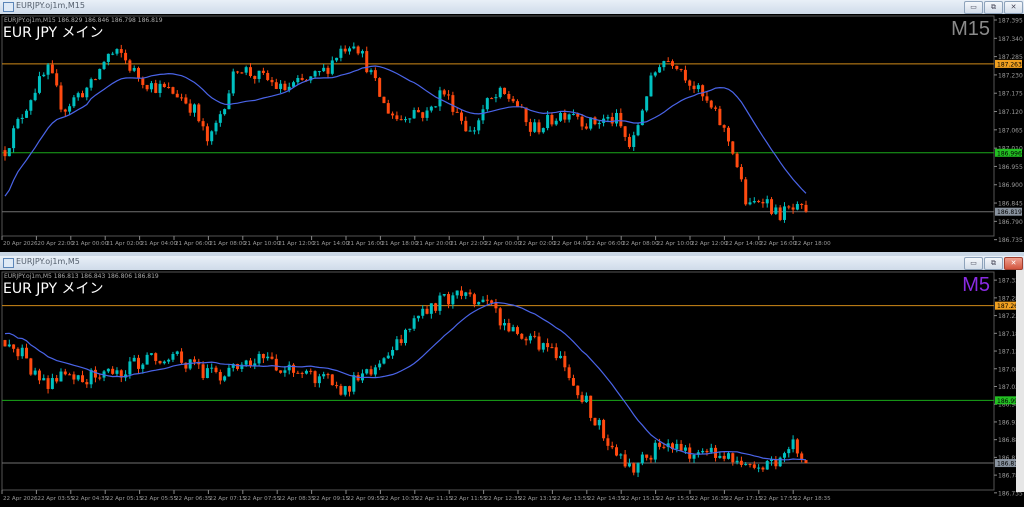 The height and width of the screenshot is (507, 1024). I want to click on time-label: 21 Apr 20:00, so click(434, 244).